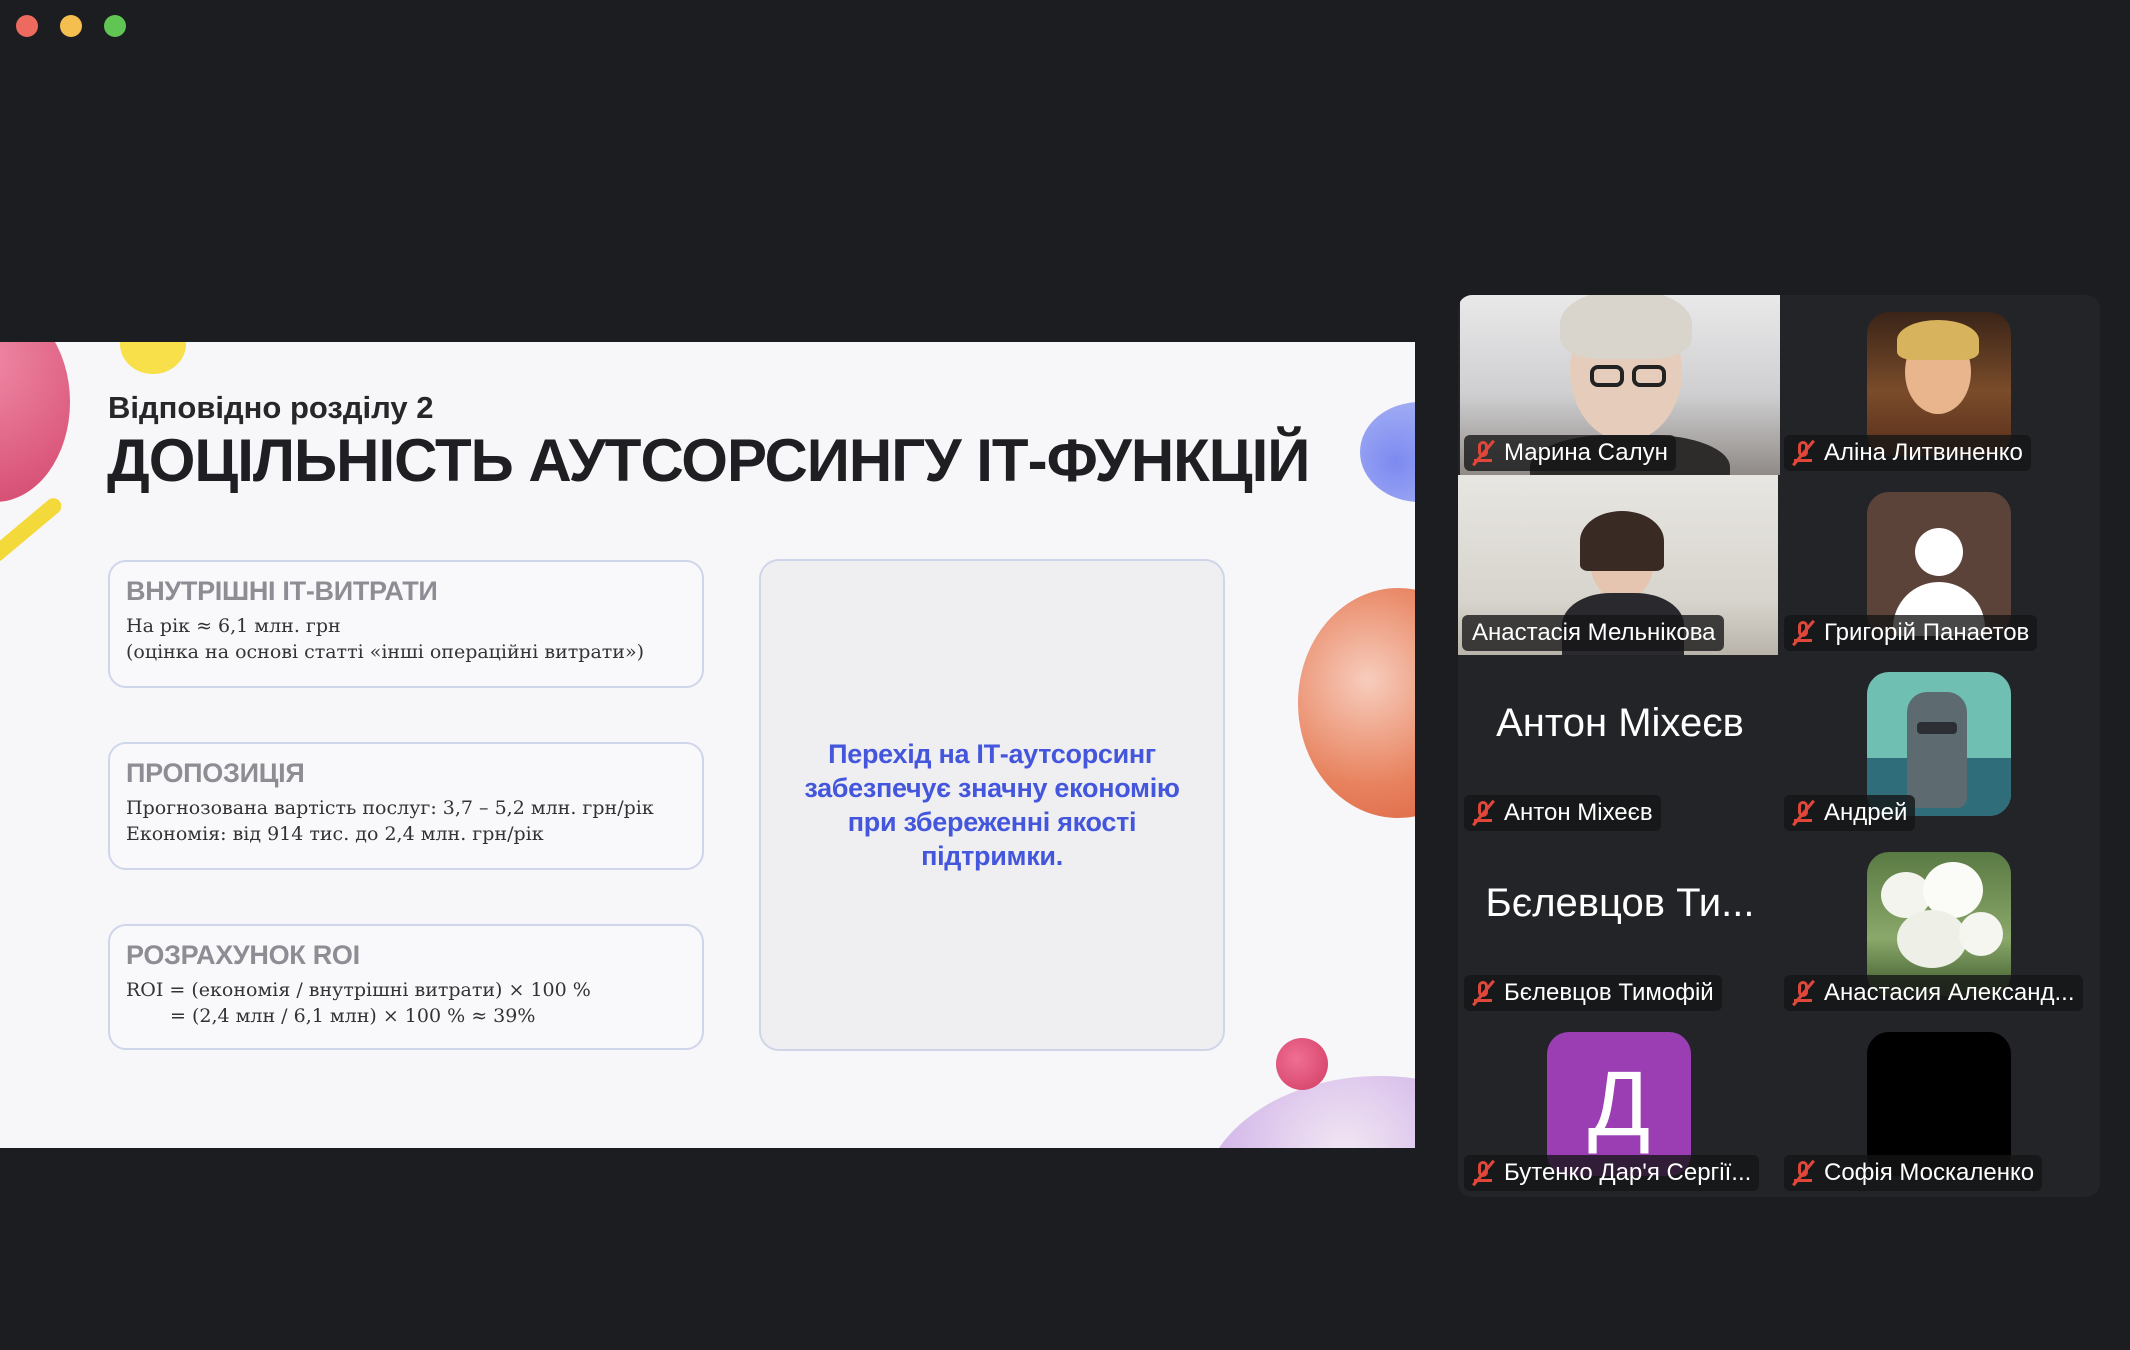 Image resolution: width=2130 pixels, height=1350 pixels. I want to click on participant-nametag: Бєлевцов Тимофій, so click(1593, 993).